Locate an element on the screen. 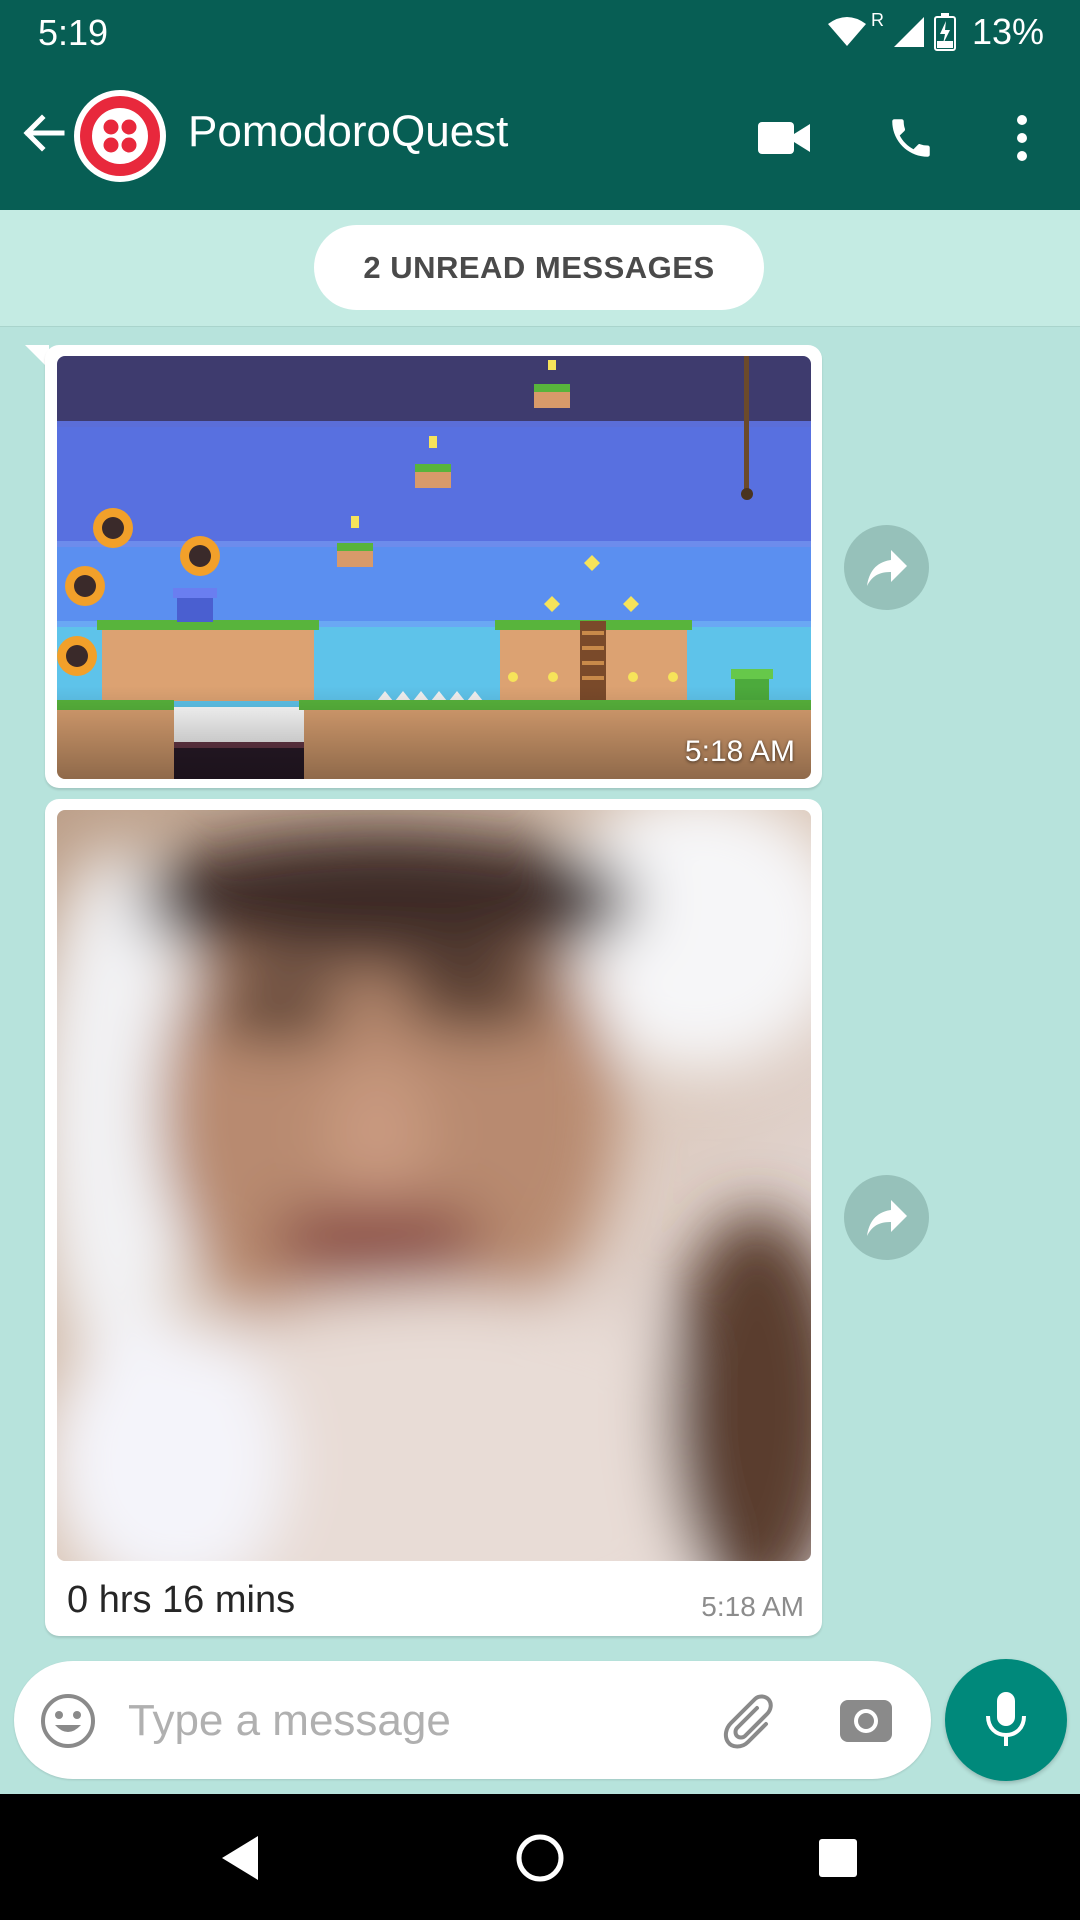 The width and height of the screenshot is (1080, 1920). attach-button is located at coordinates (752, 1720).